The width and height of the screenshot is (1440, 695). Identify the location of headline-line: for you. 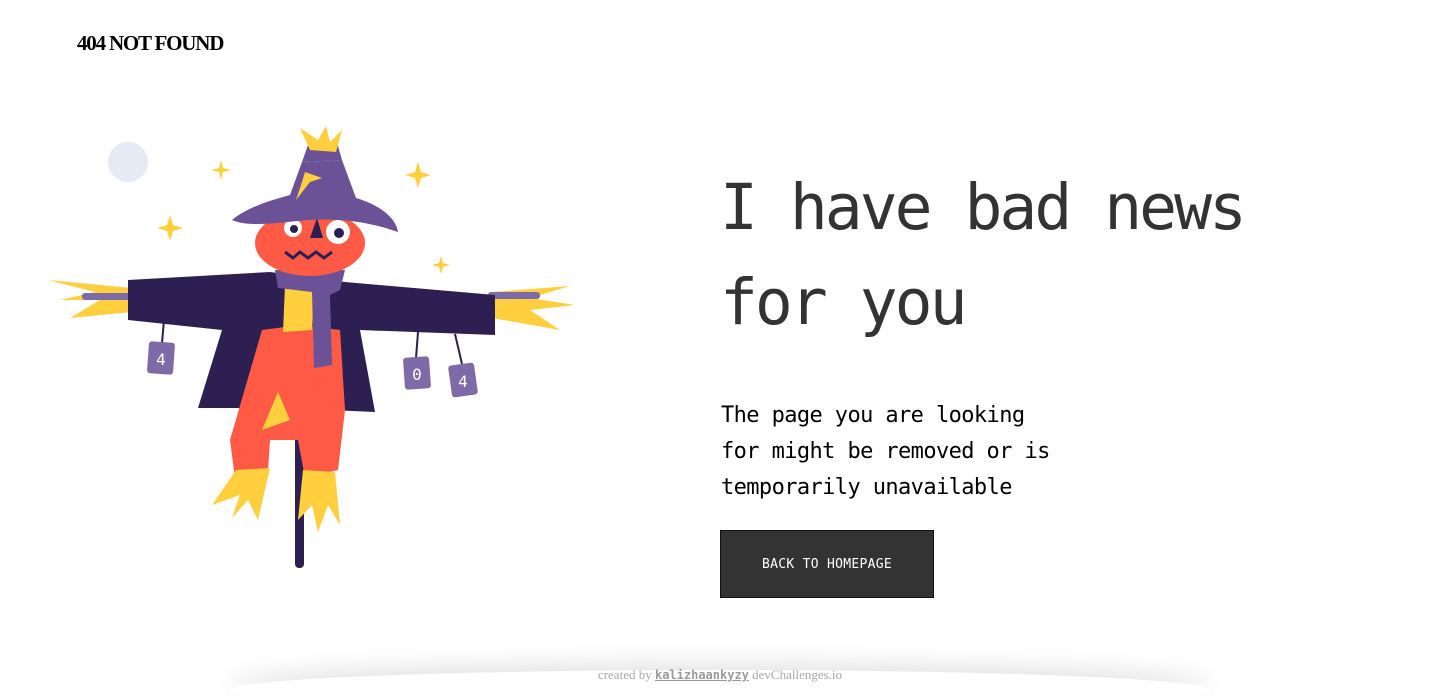
(844, 302).